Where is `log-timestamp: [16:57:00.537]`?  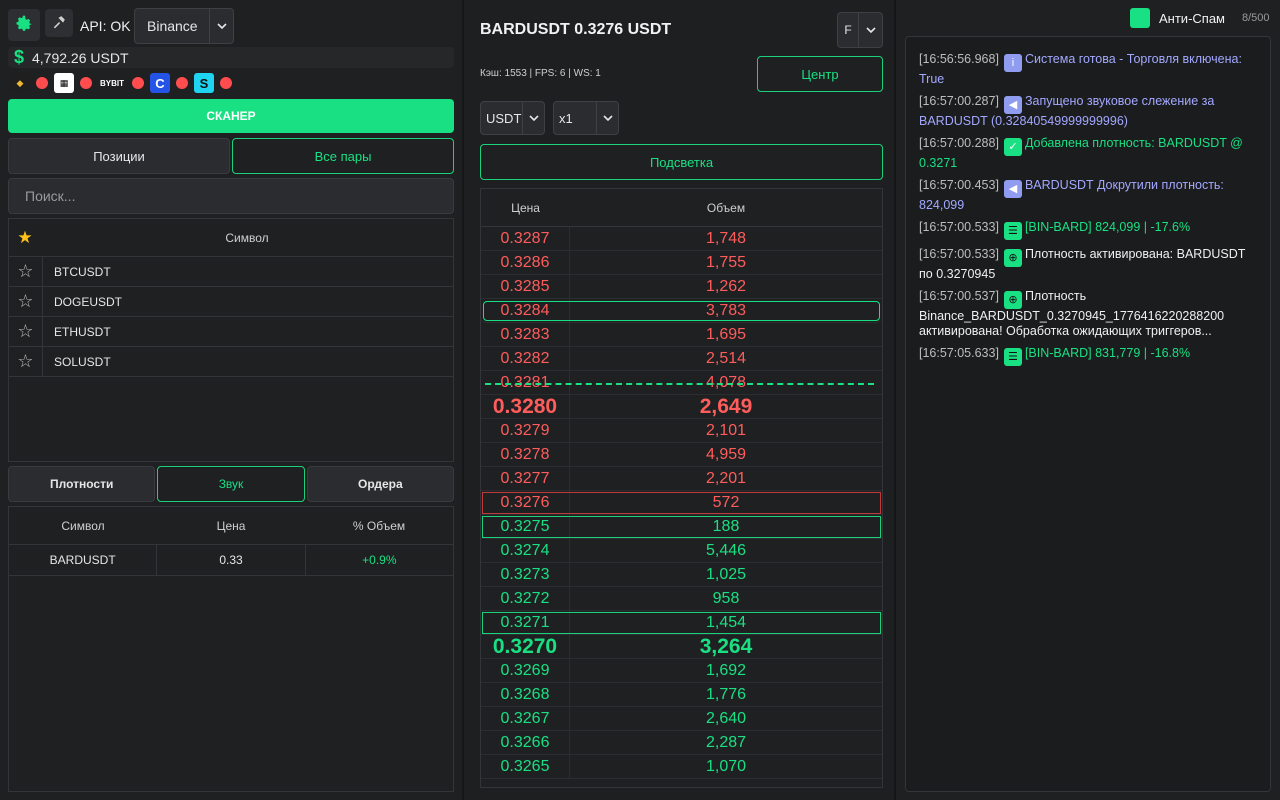 log-timestamp: [16:57:00.537] is located at coordinates (959, 296).